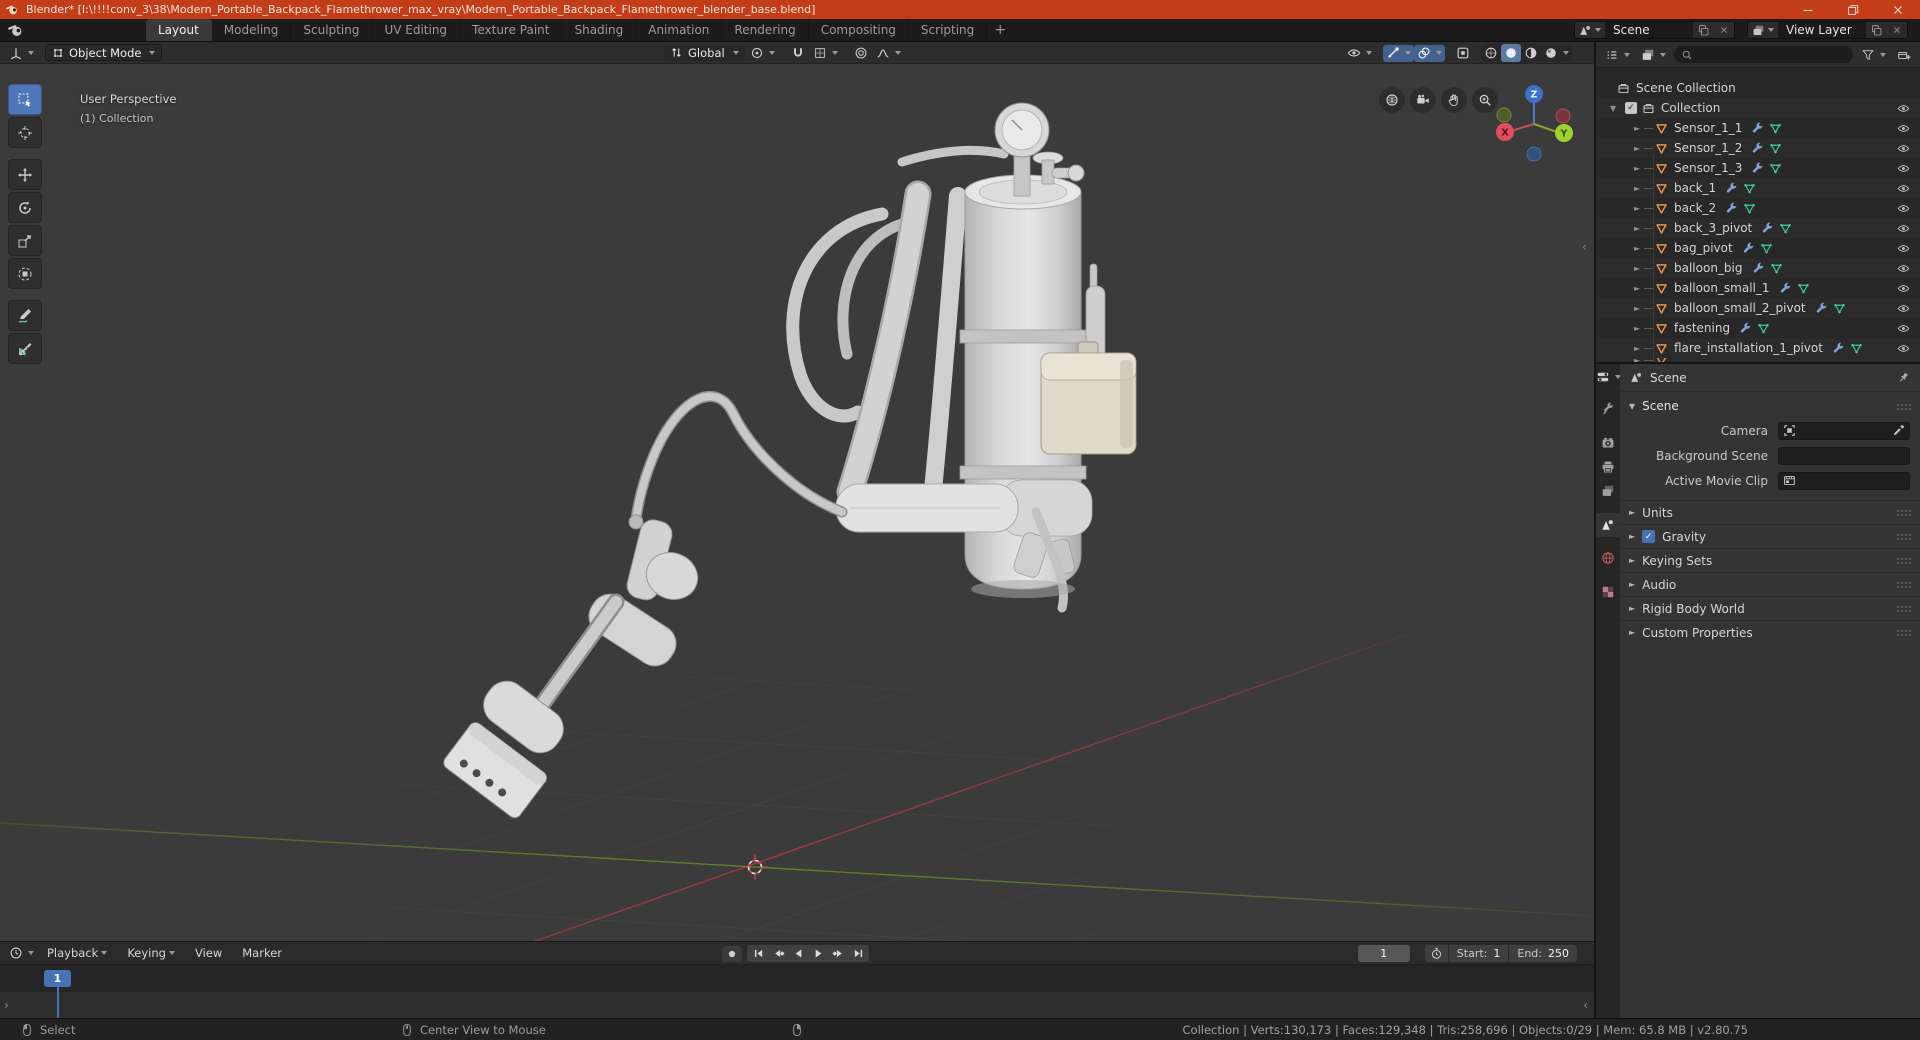 This screenshot has height=1040, width=1920. I want to click on gizmo-neg-x, so click(1563, 116).